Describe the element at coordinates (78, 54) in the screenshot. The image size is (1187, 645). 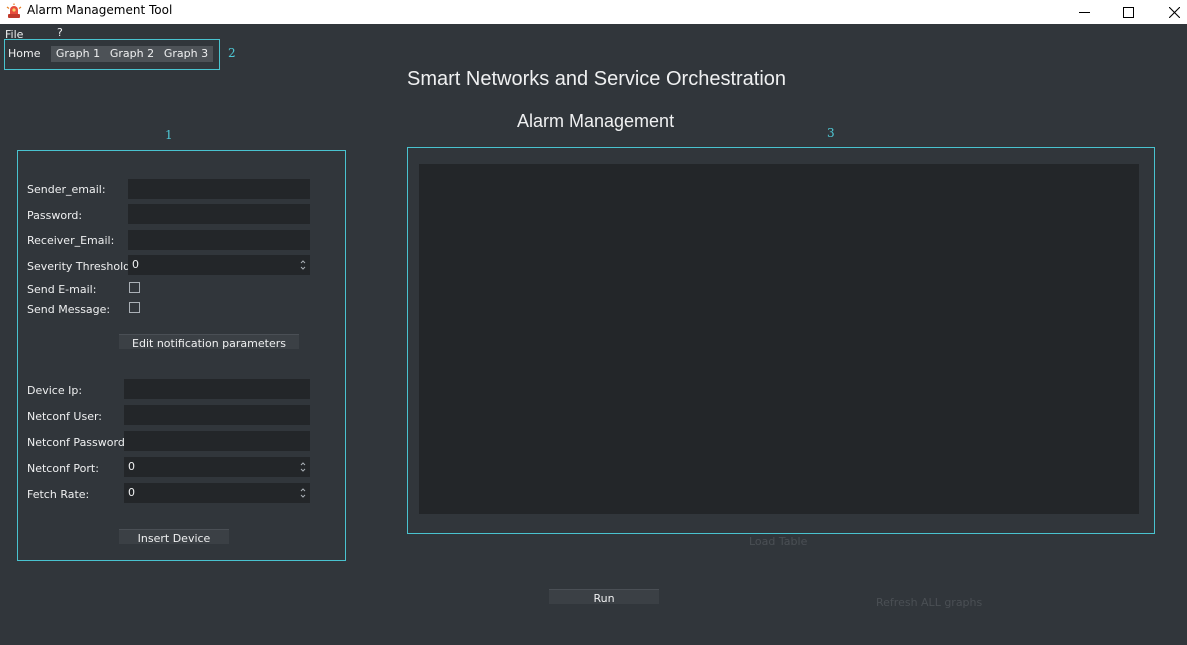
I see `tab-graph-1: Graph 1` at that location.